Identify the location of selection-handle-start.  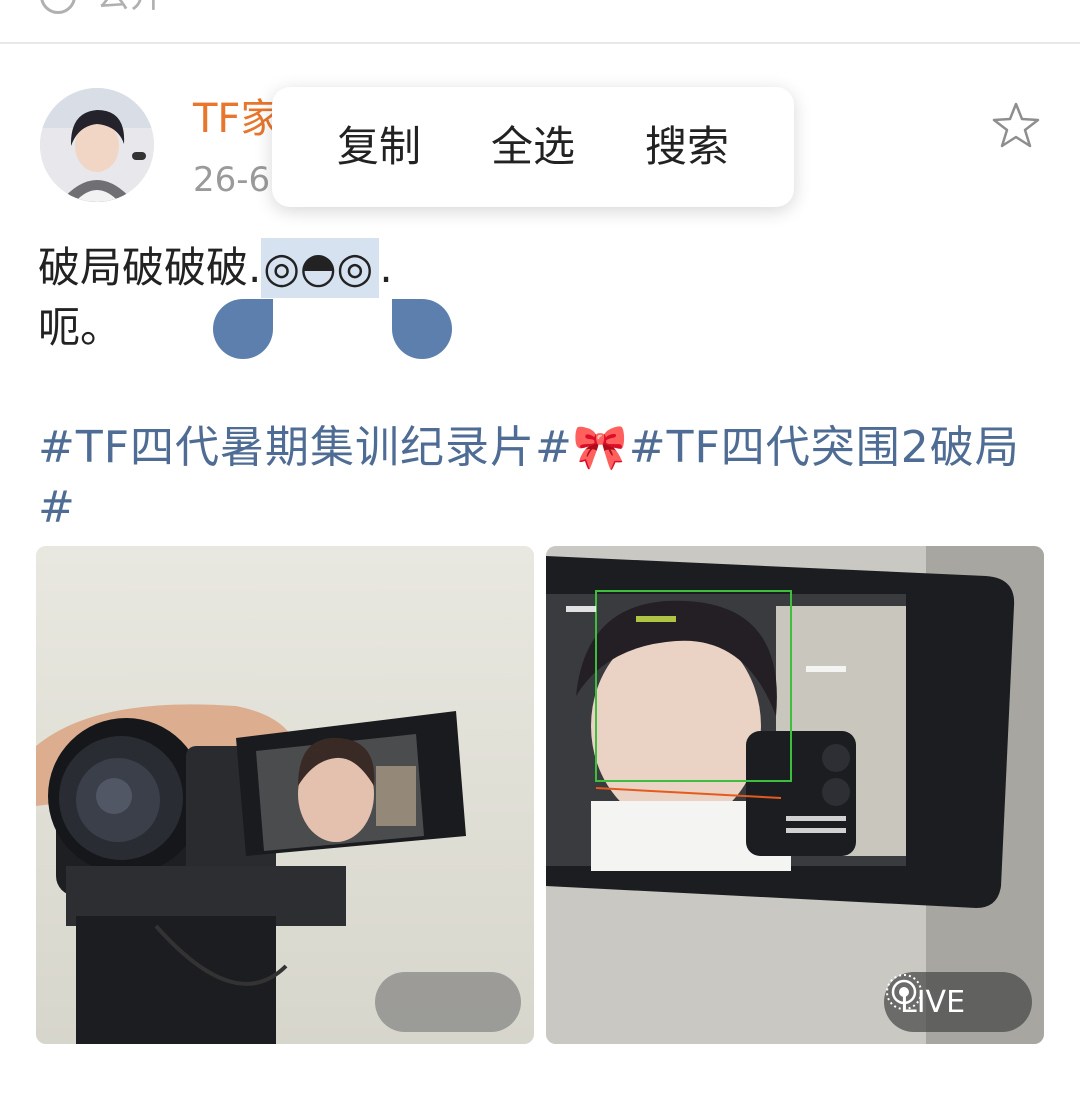
(243, 329).